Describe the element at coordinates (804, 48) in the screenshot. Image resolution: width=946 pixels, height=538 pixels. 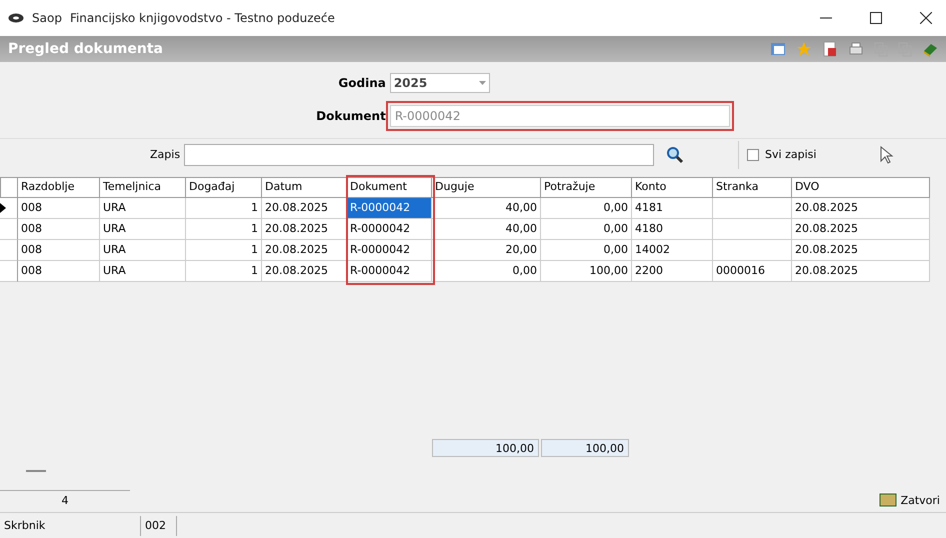
I see `star-icon` at that location.